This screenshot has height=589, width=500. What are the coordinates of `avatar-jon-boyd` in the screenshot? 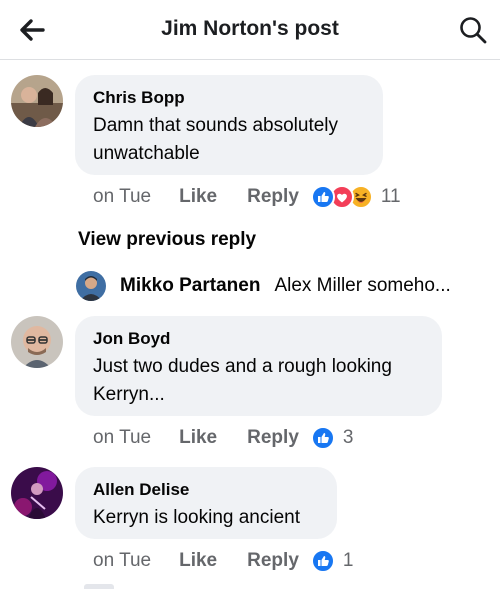 It's located at (37, 342).